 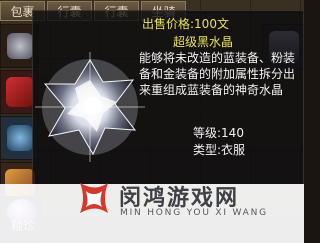 I want to click on site-logo-icon, so click(x=94, y=198).